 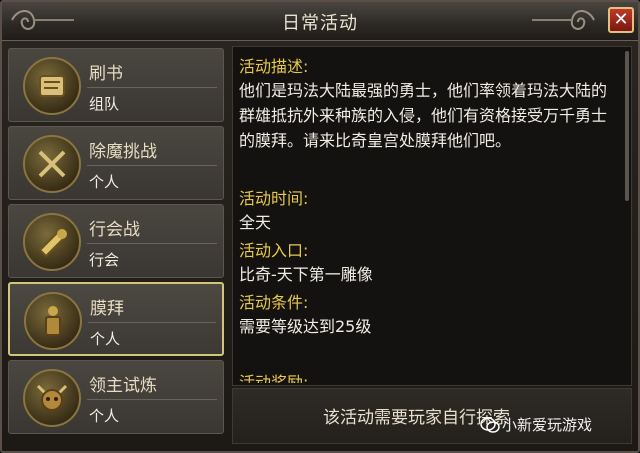 What do you see at coordinates (320, 21) in the screenshot?
I see `title-bar: 日常活动 ✕` at bounding box center [320, 21].